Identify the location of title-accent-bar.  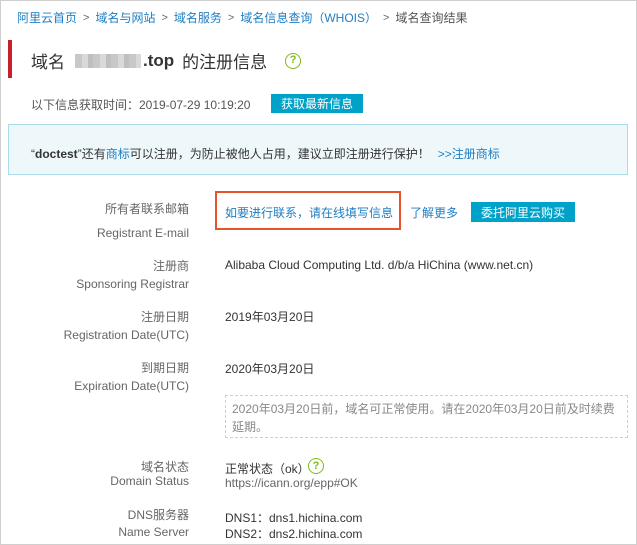
(10, 59).